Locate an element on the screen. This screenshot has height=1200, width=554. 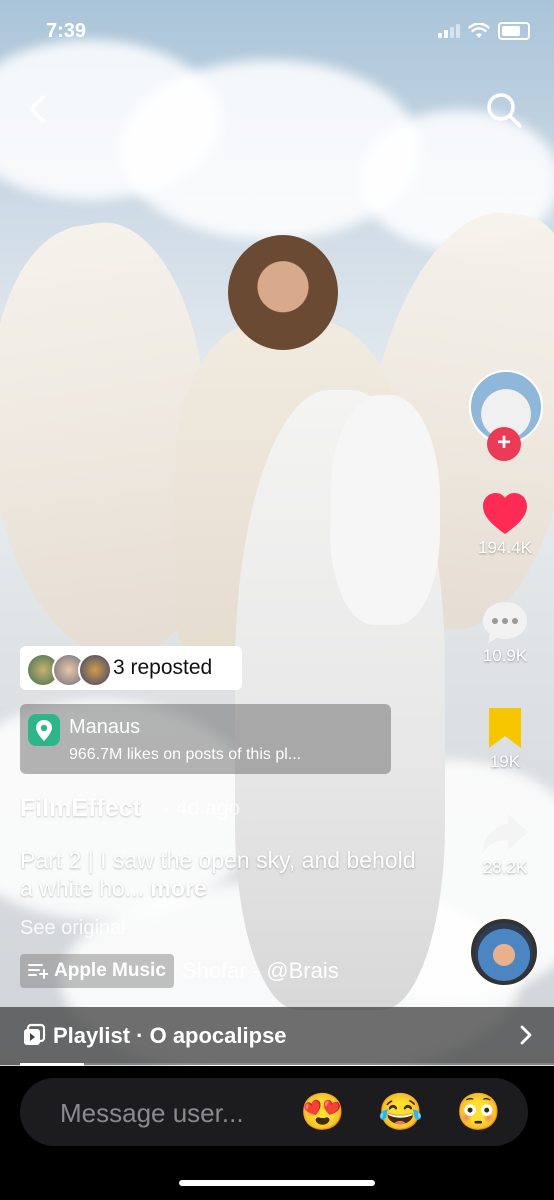
bottom-bar: Message user... 😍 😂 😳 is located at coordinates (277, 1133).